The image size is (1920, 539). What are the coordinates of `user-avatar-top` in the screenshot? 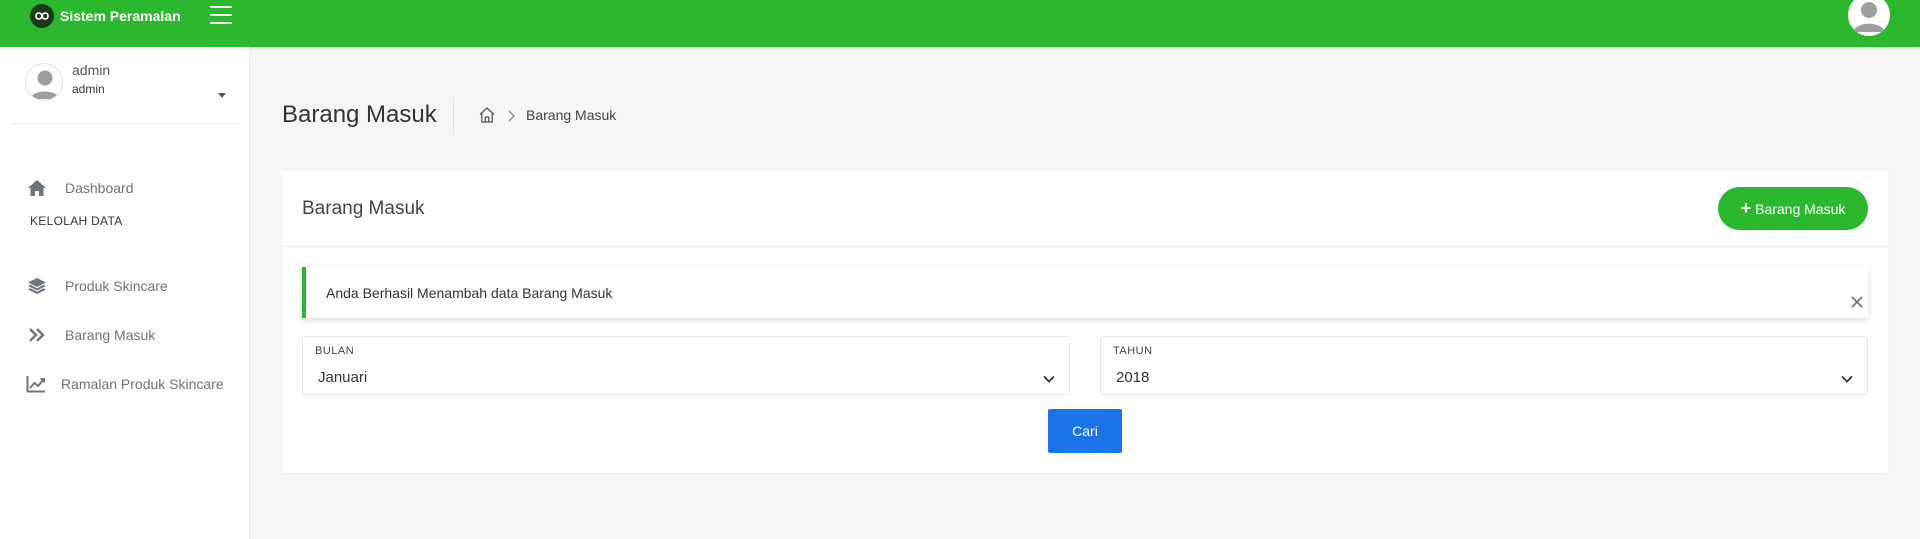 It's located at (1869, 18).